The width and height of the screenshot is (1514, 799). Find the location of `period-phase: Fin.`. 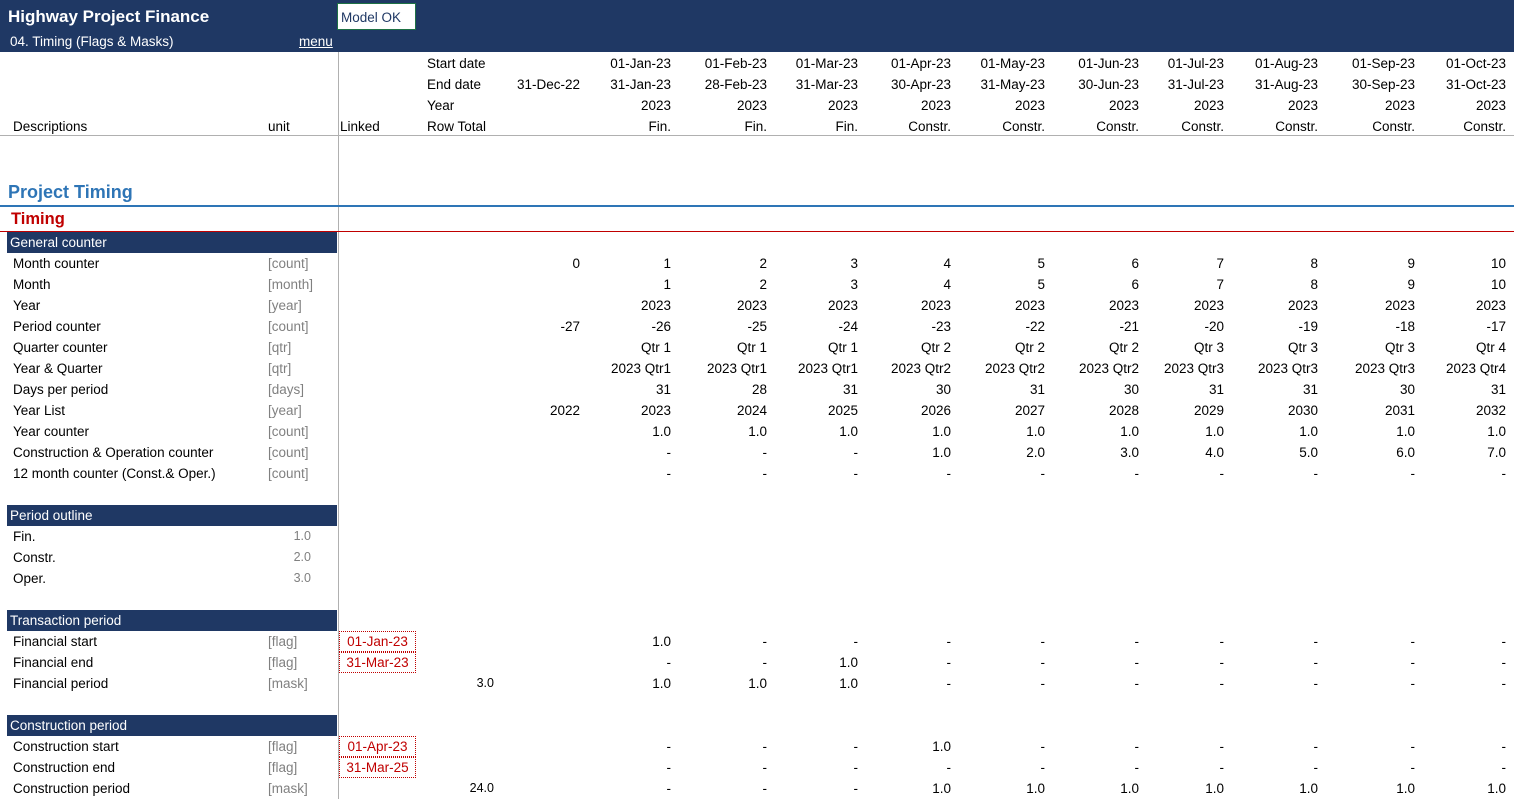

period-phase: Fin. is located at coordinates (659, 126).